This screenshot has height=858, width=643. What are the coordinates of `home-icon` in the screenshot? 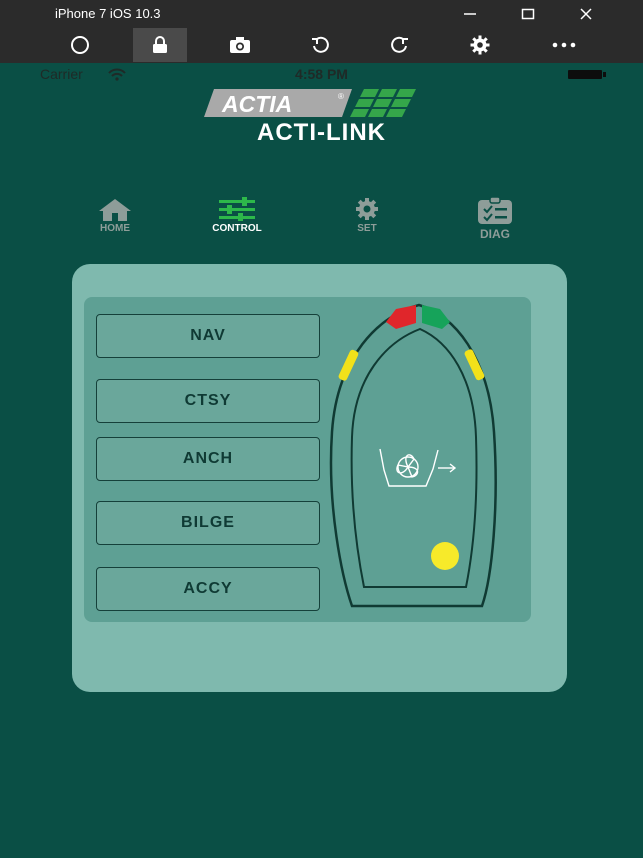 It's located at (115, 210).